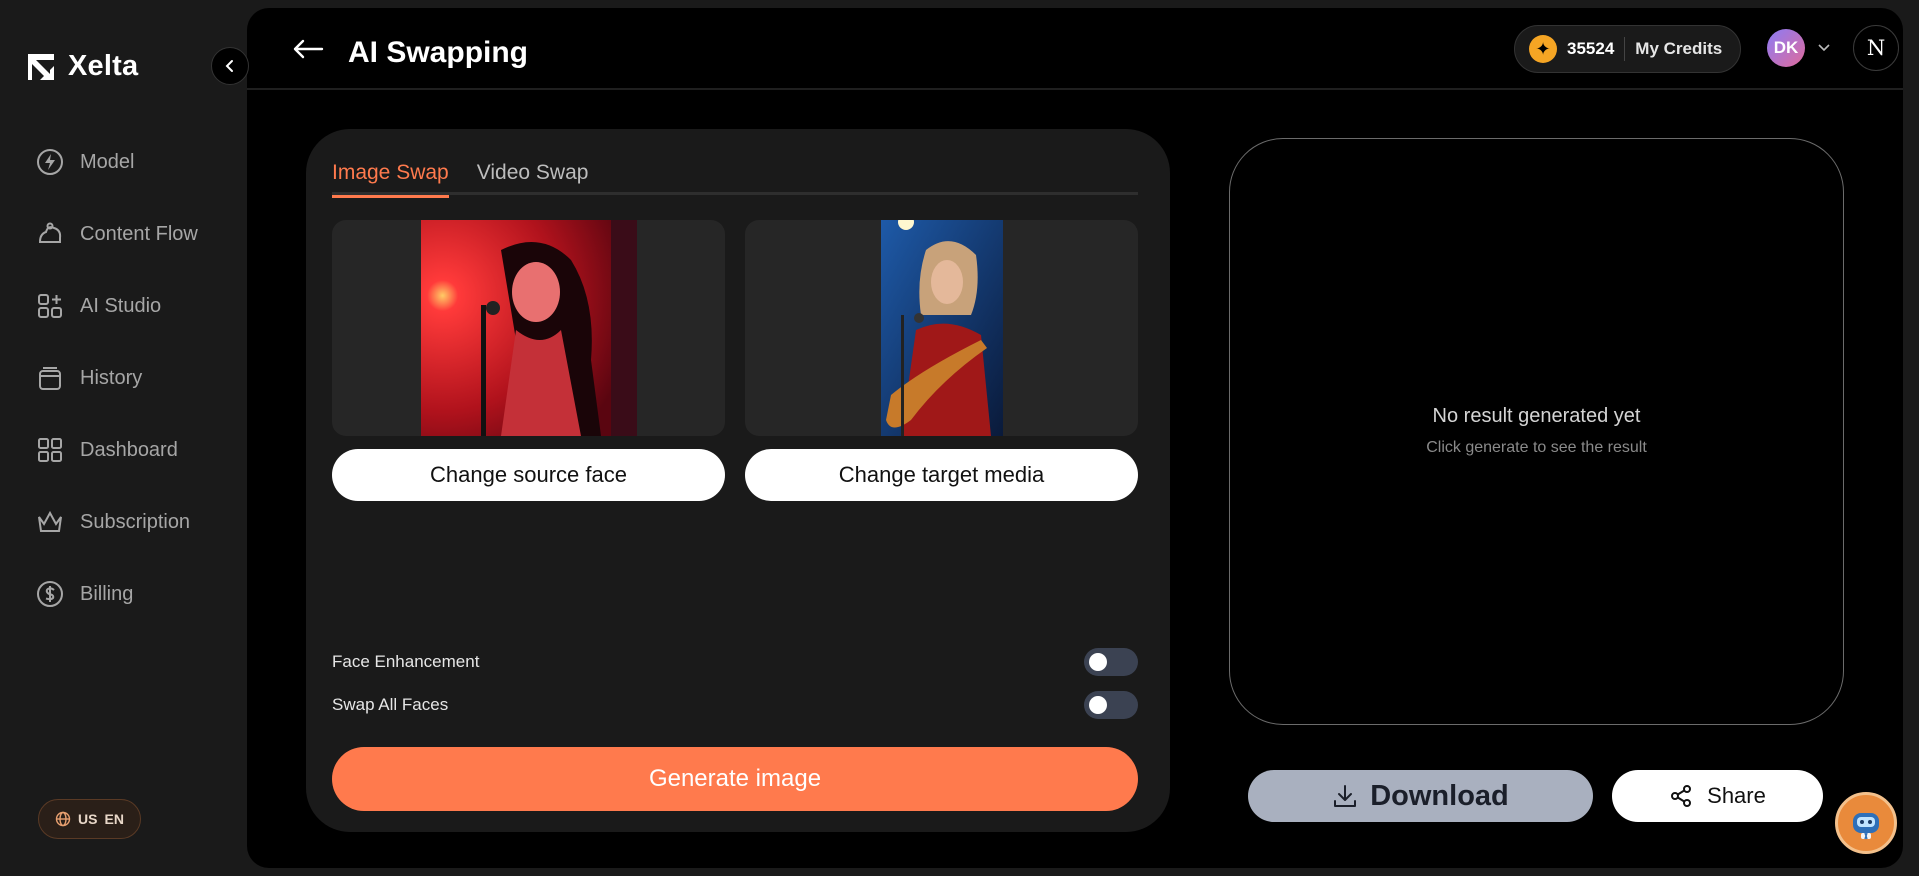  What do you see at coordinates (1866, 826) in the screenshot?
I see `robot-assistant-icon` at bounding box center [1866, 826].